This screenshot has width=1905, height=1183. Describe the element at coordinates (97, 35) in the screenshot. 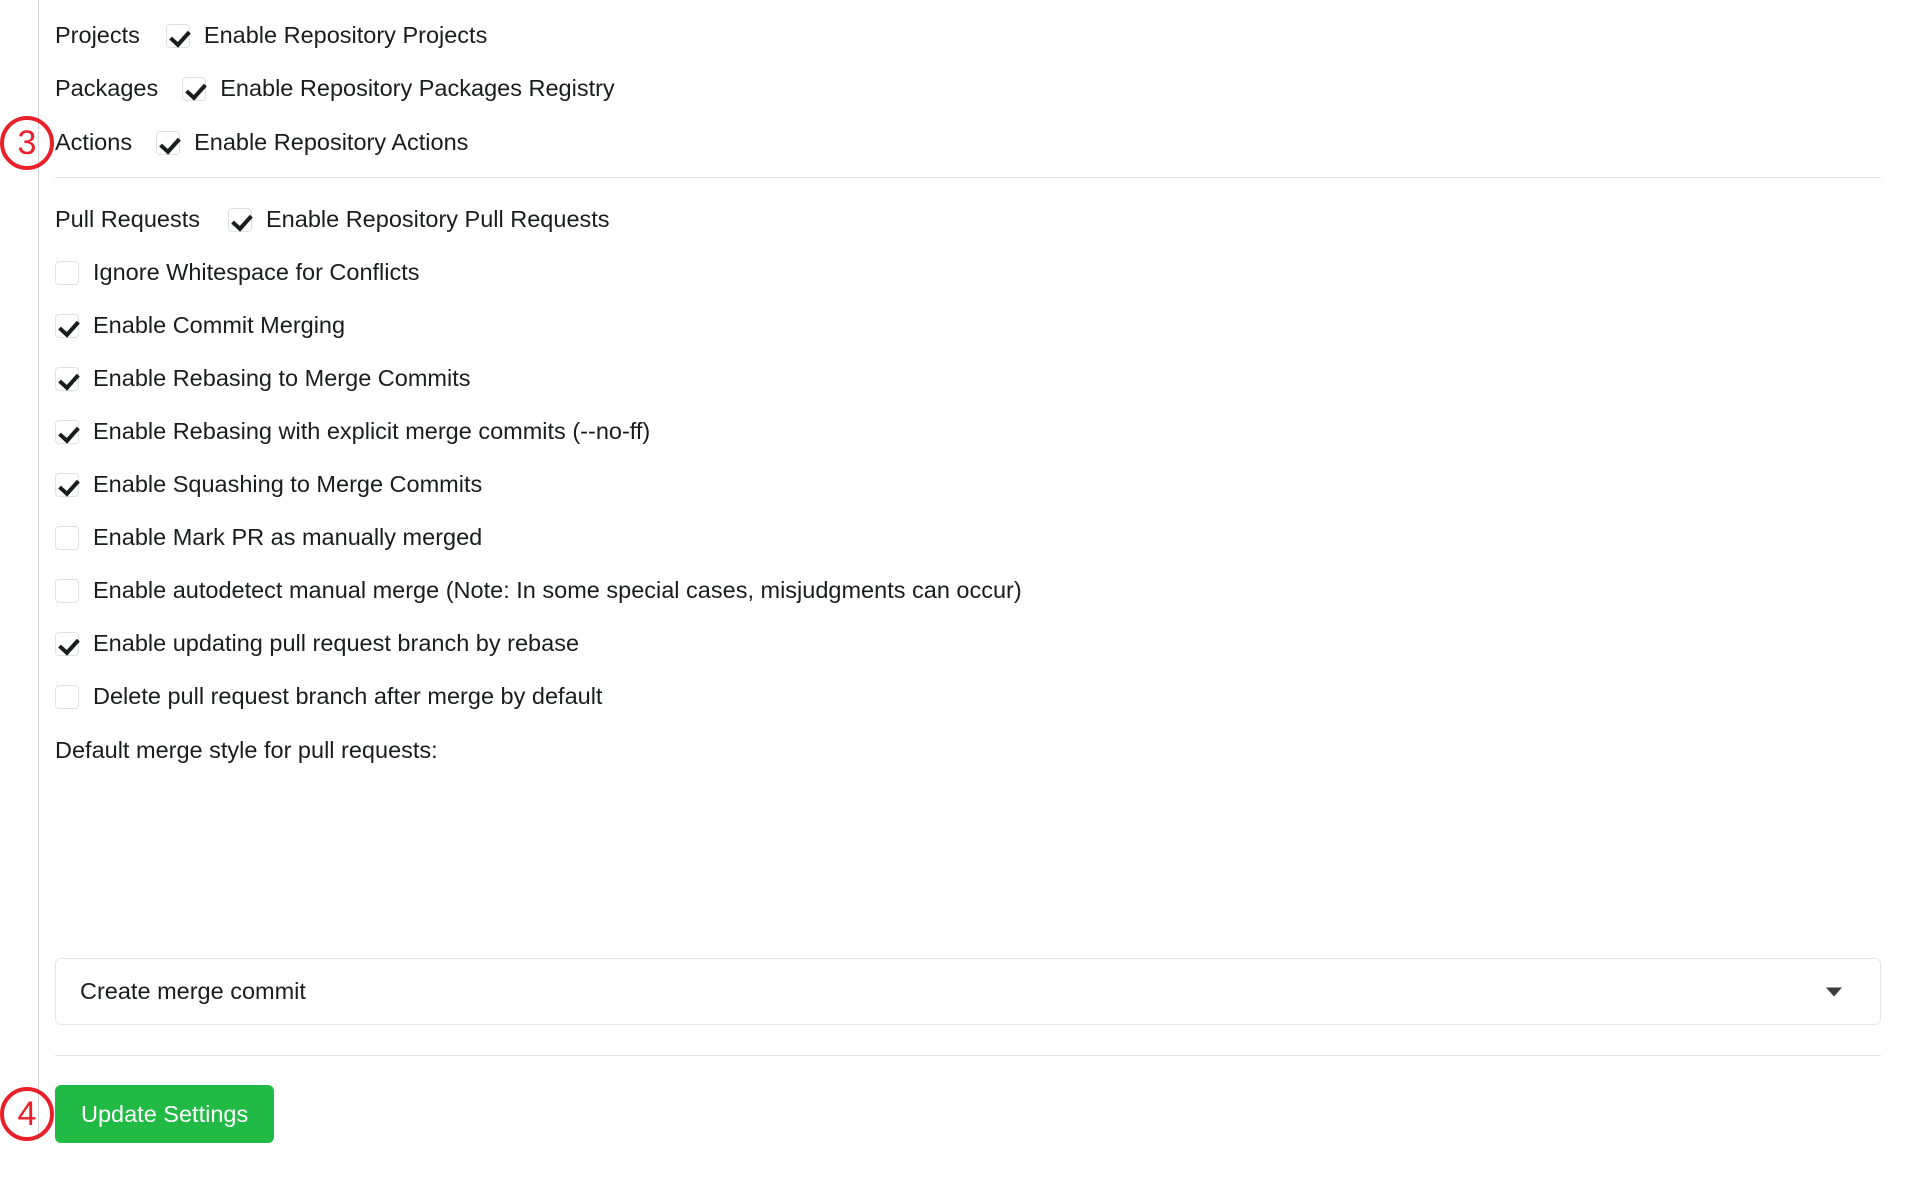

I see `projects-label: Projects` at that location.